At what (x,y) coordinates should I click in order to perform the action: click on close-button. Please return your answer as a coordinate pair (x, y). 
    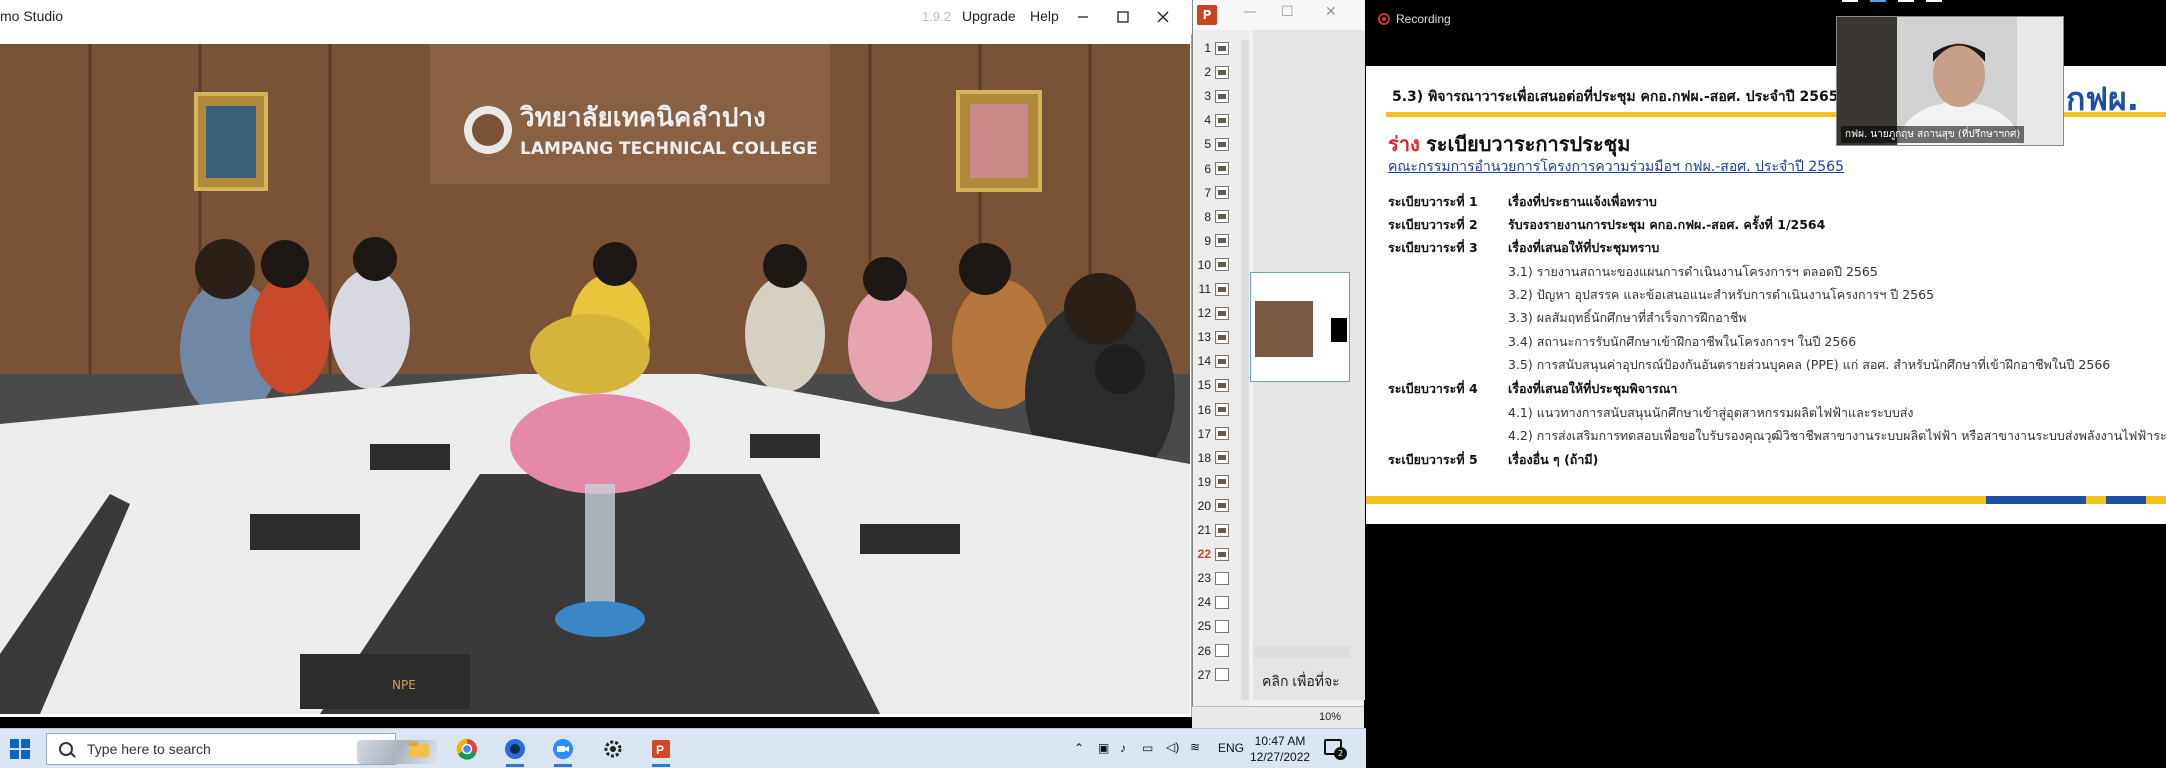
    Looking at the image, I should click on (1163, 17).